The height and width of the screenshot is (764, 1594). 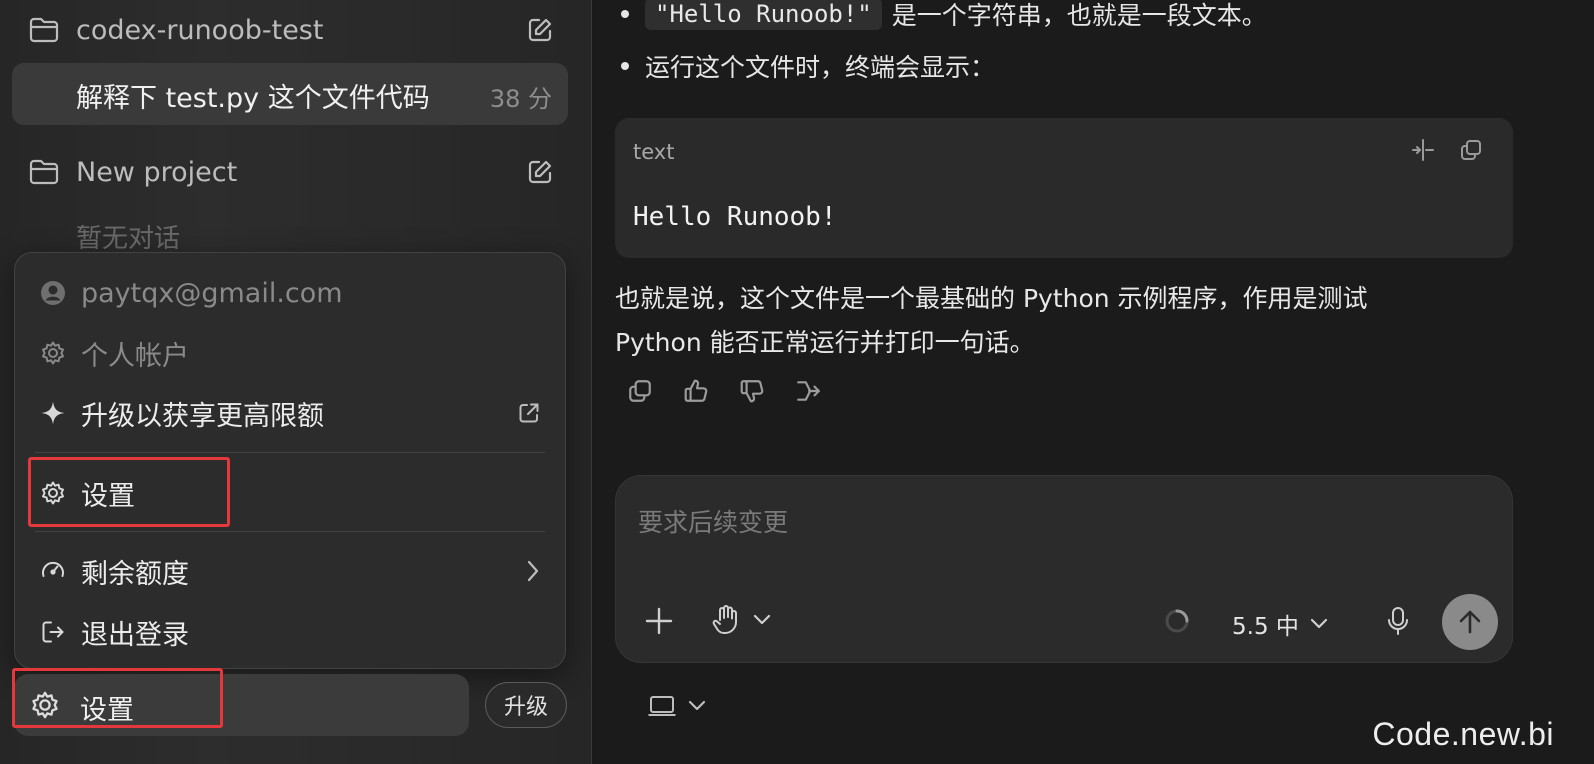 What do you see at coordinates (202, 416) in the screenshot?
I see `menu-item-label: 升级以获享更高限额` at bounding box center [202, 416].